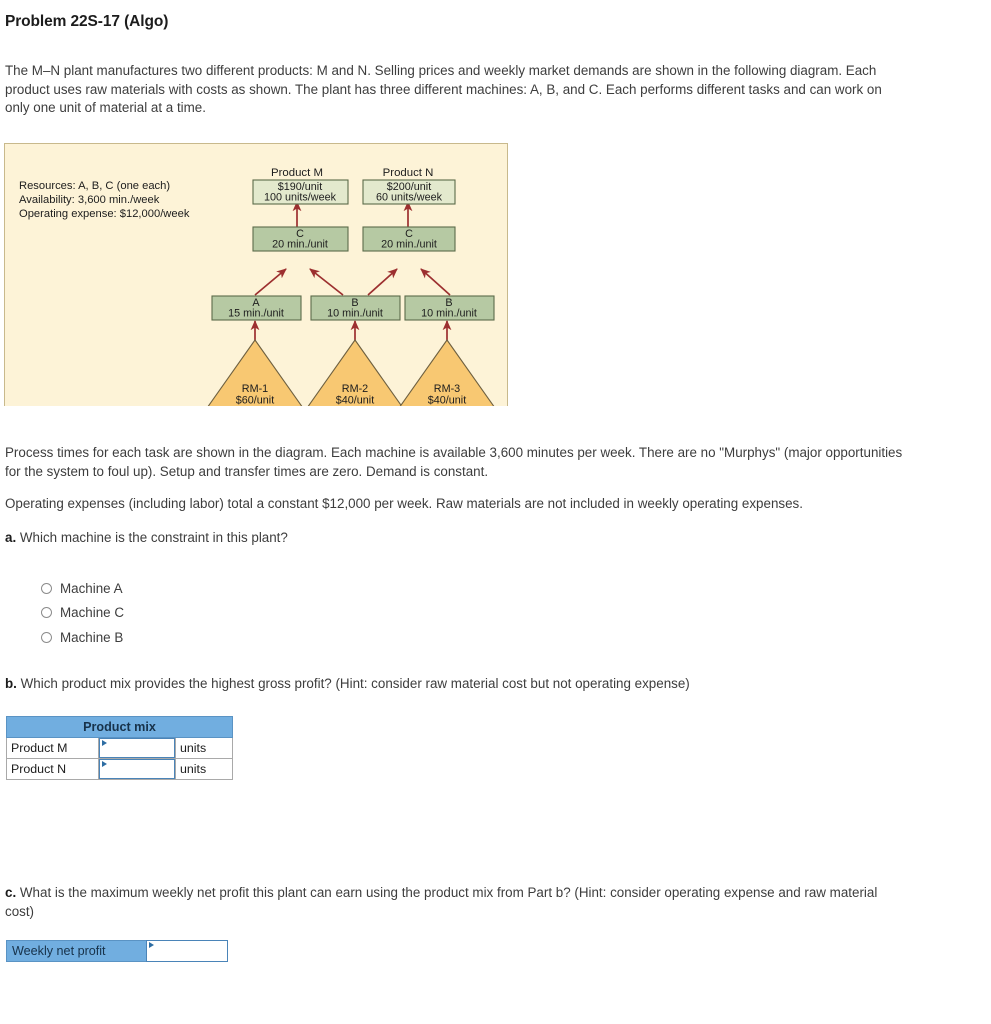  I want to click on question-c-label: c., so click(11, 892).